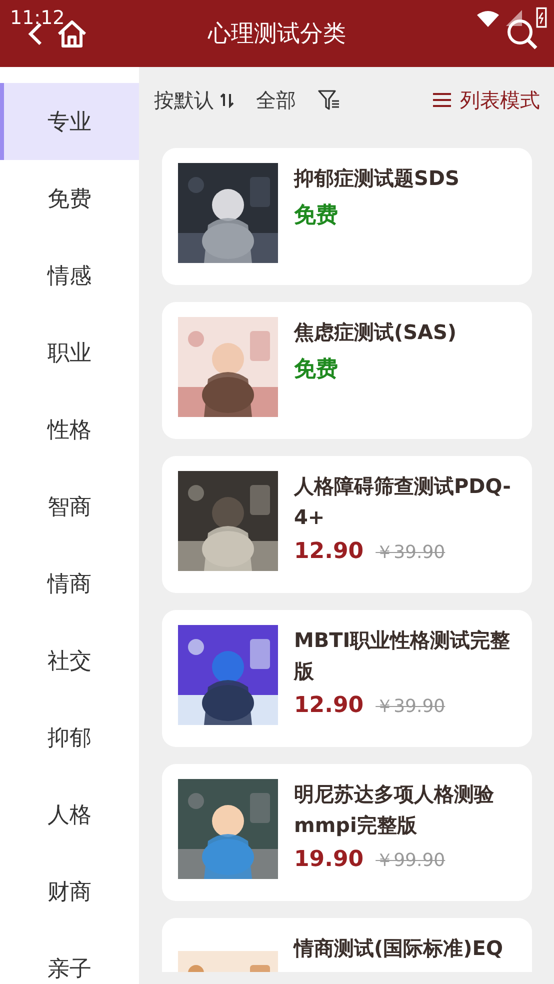 Image resolution: width=554 pixels, height=984 pixels. I want to click on category-item: 免费, so click(69, 198).